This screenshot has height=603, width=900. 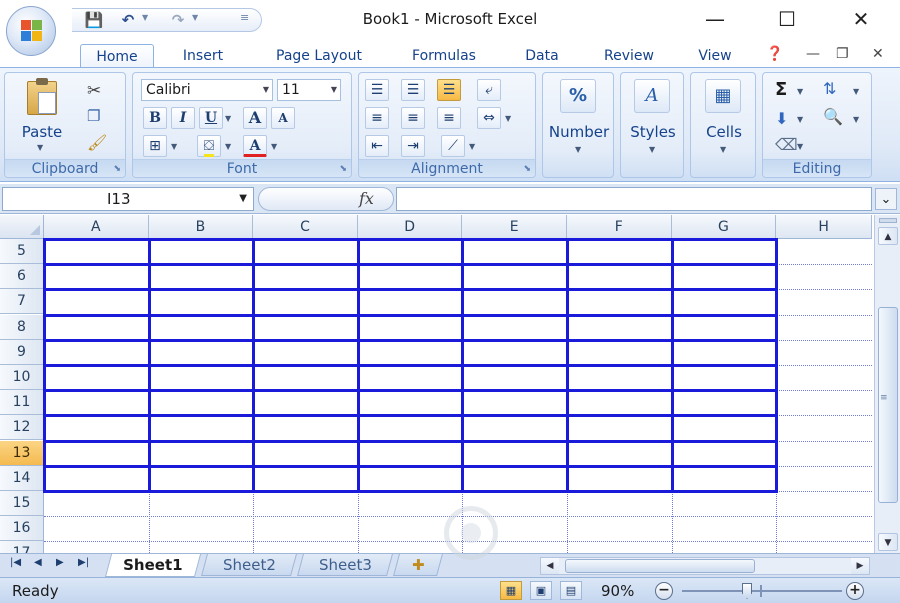 I want to click on underline-button: U, so click(x=211, y=118).